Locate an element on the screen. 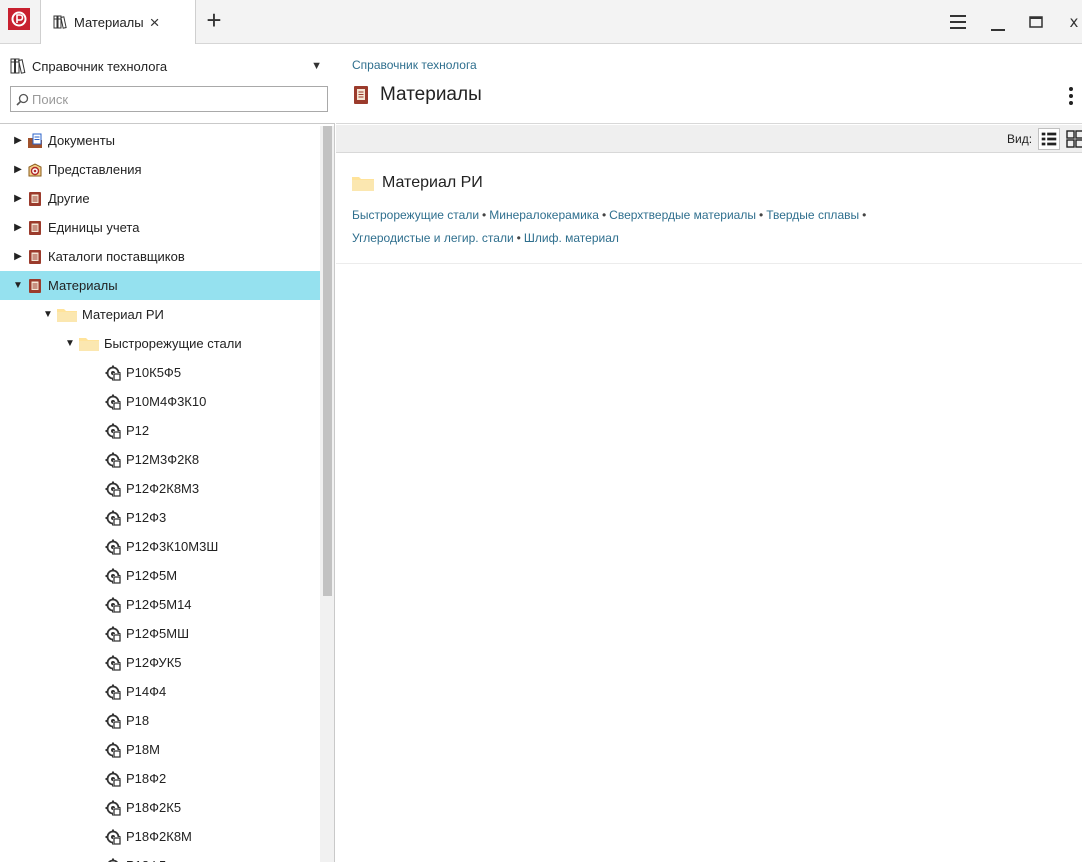 This screenshot has height=862, width=1082. title-bar: Материалы × + x is located at coordinates (541, 22).